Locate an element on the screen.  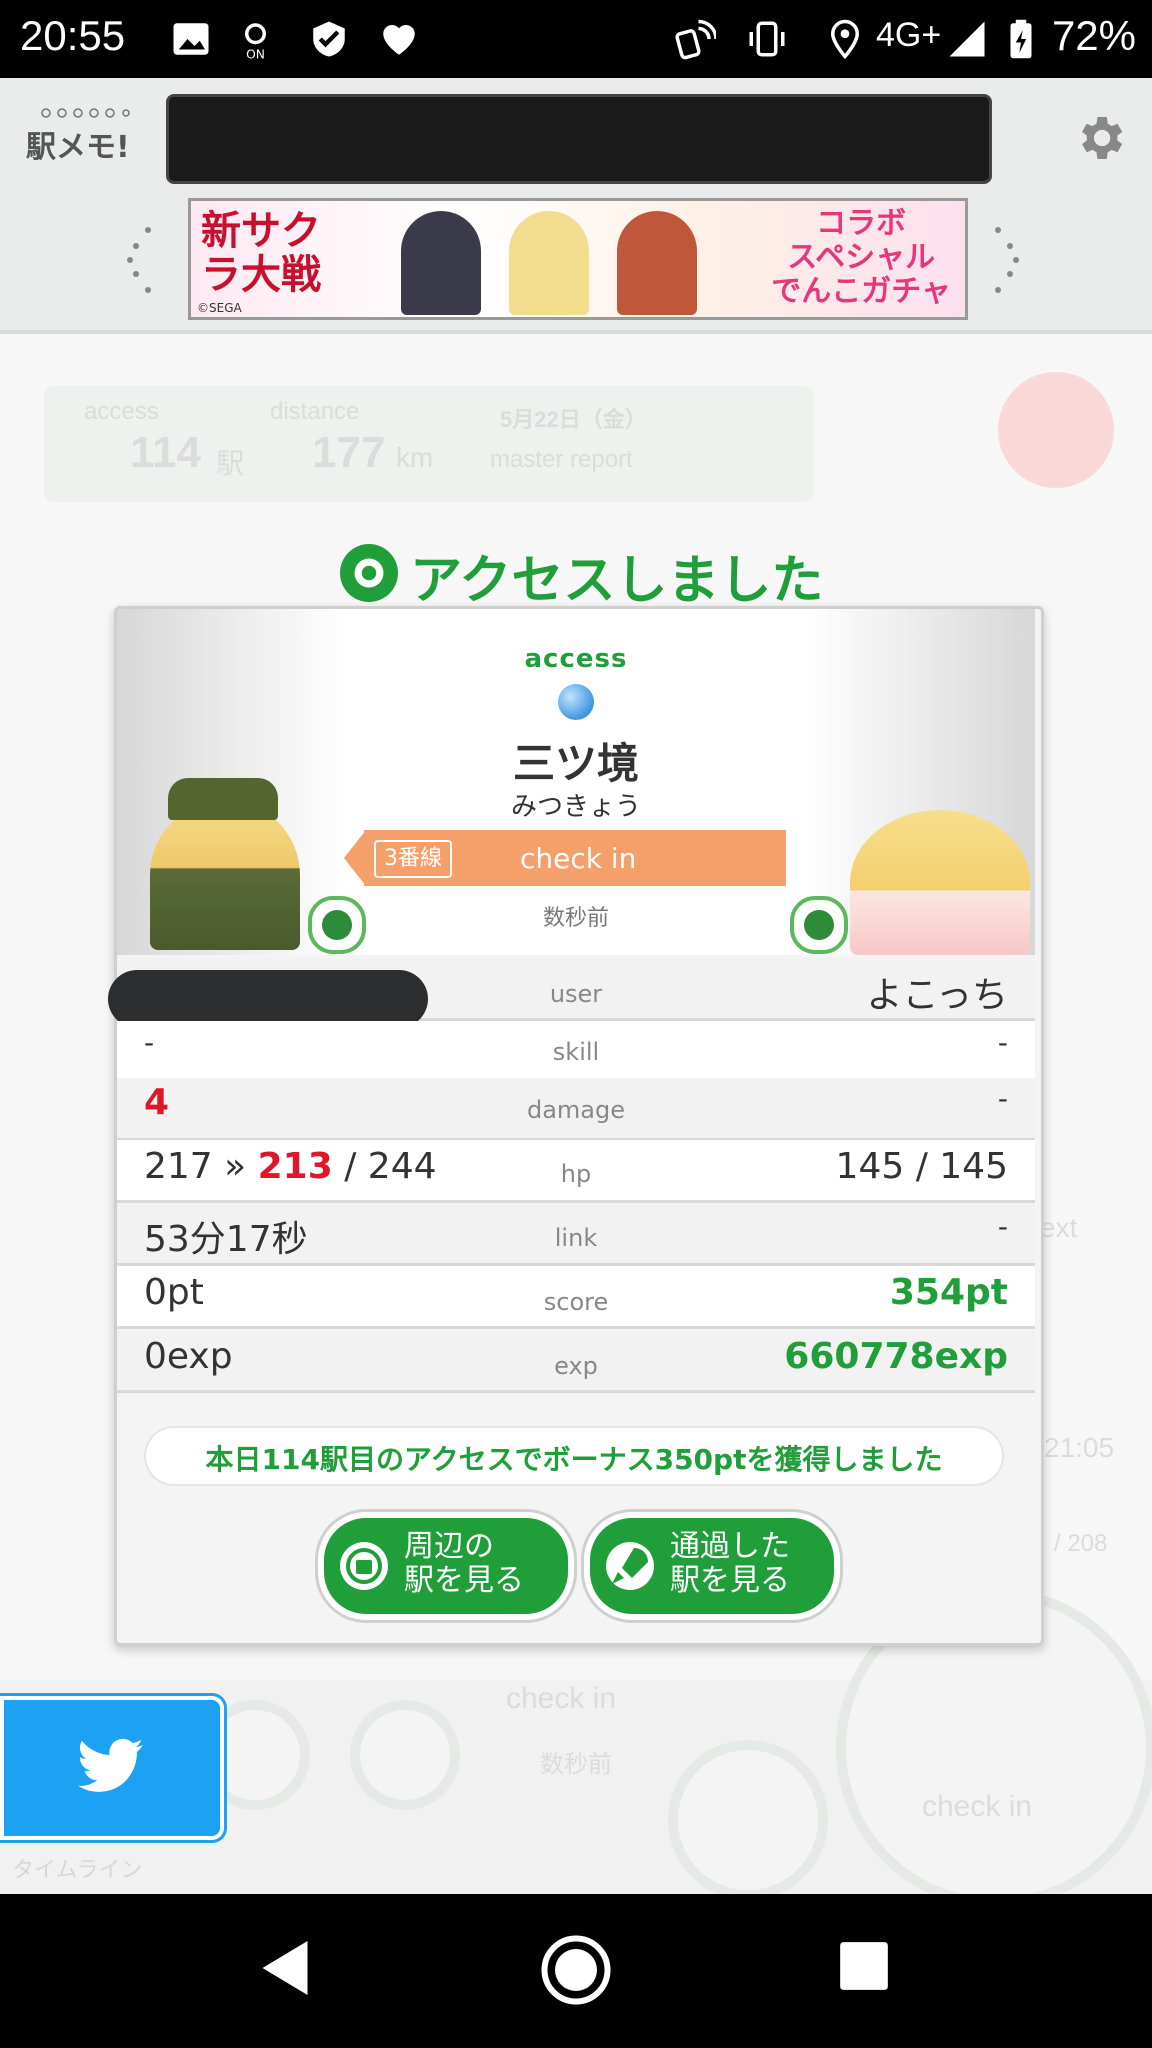
gear-icon is located at coordinates (1100, 138).